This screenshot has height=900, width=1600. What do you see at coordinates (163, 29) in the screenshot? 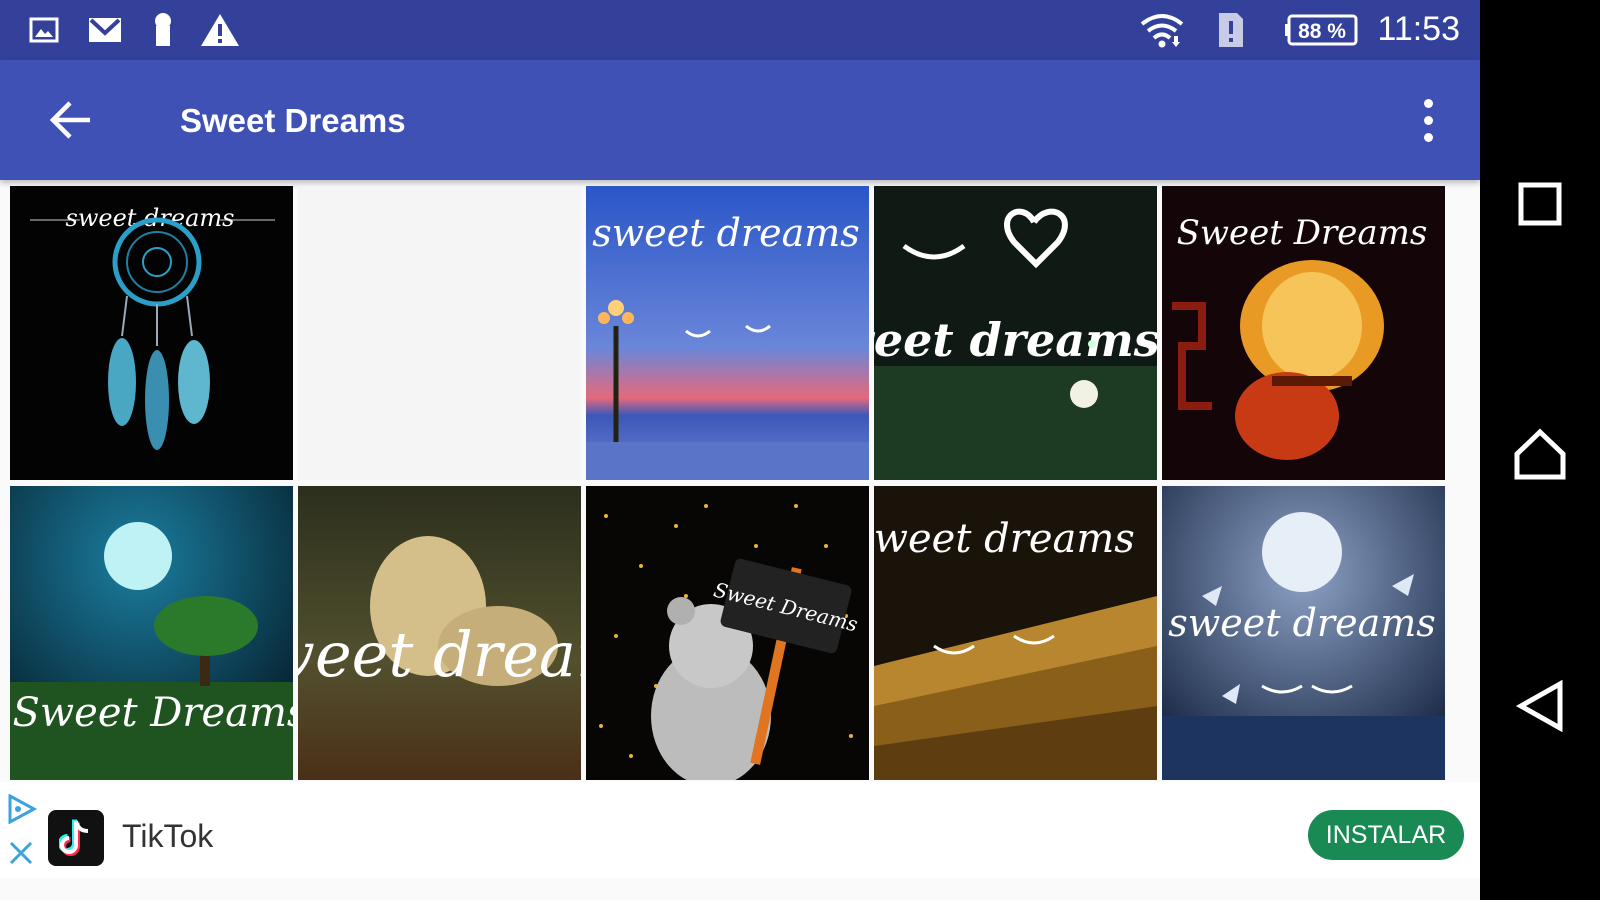
I see `keyhole-icon` at bounding box center [163, 29].